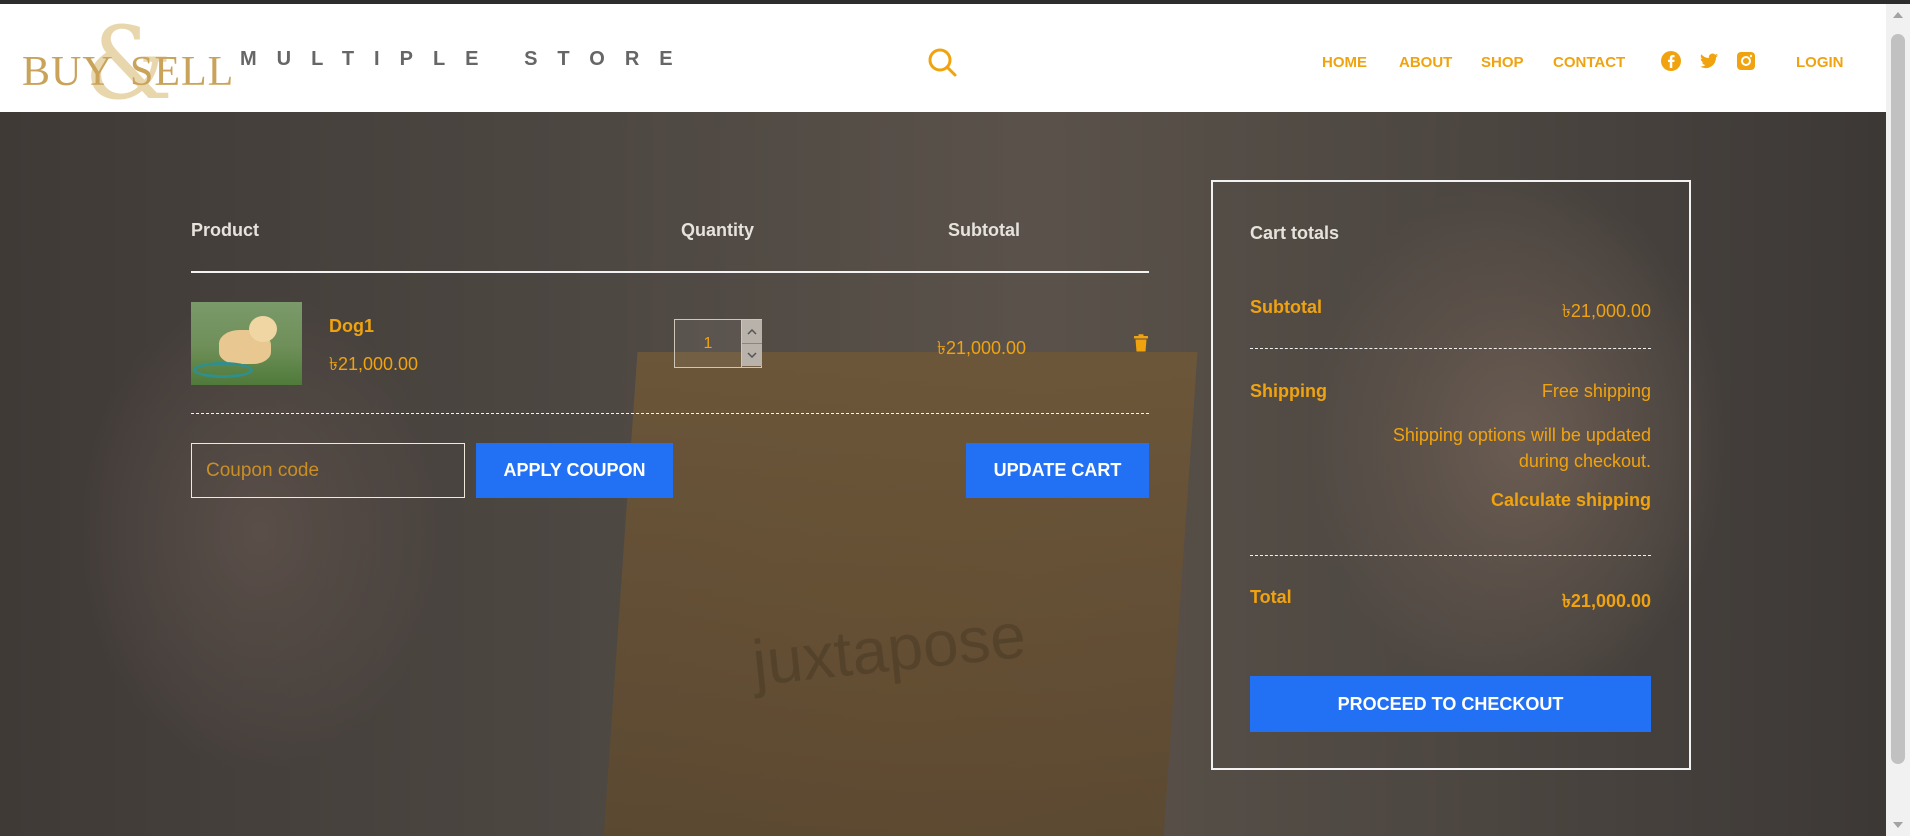 This screenshot has height=836, width=1910. What do you see at coordinates (1606, 601) in the screenshot?
I see `totals-total-value: ৳21,000.00` at bounding box center [1606, 601].